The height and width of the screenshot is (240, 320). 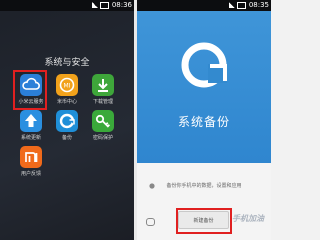 What do you see at coordinates (248, 218) in the screenshot?
I see `watermark: 手机加油` at bounding box center [248, 218].